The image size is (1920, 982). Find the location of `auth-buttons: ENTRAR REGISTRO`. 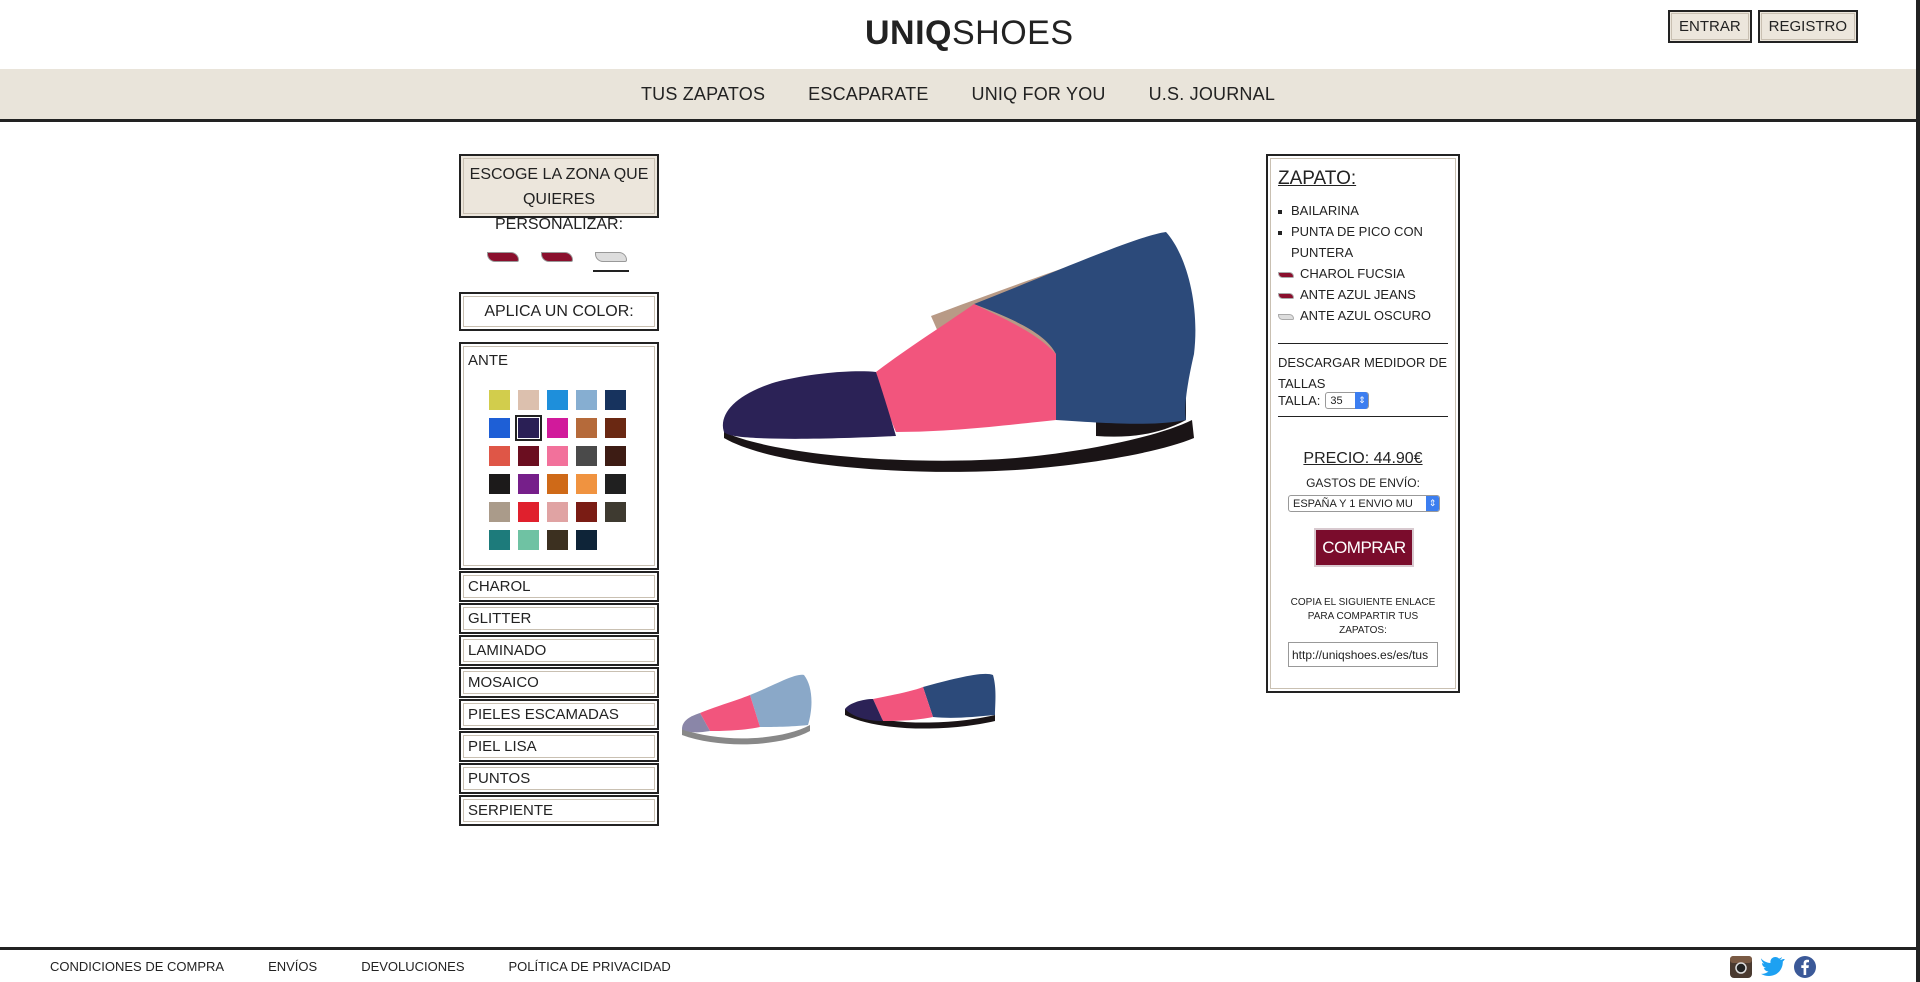

auth-buttons: ENTRAR REGISTRO is located at coordinates (1763, 26).